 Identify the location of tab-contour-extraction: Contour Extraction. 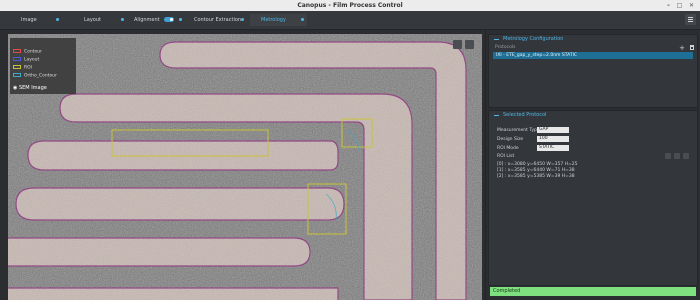
(218, 20).